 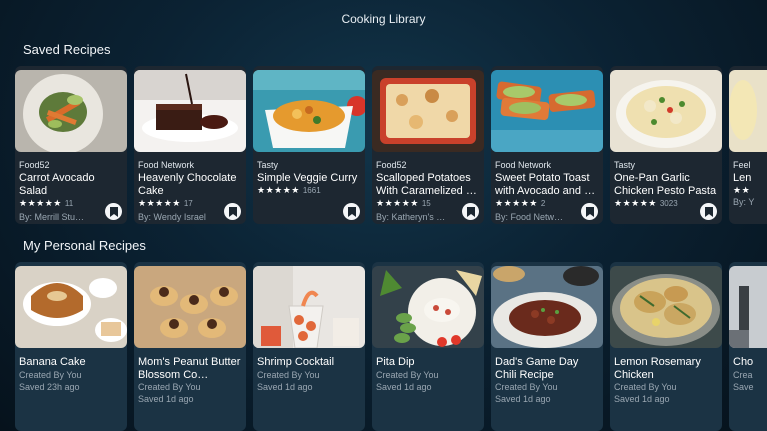 I want to click on personal-recipe-card: Cho Crea Save, so click(x=748, y=346).